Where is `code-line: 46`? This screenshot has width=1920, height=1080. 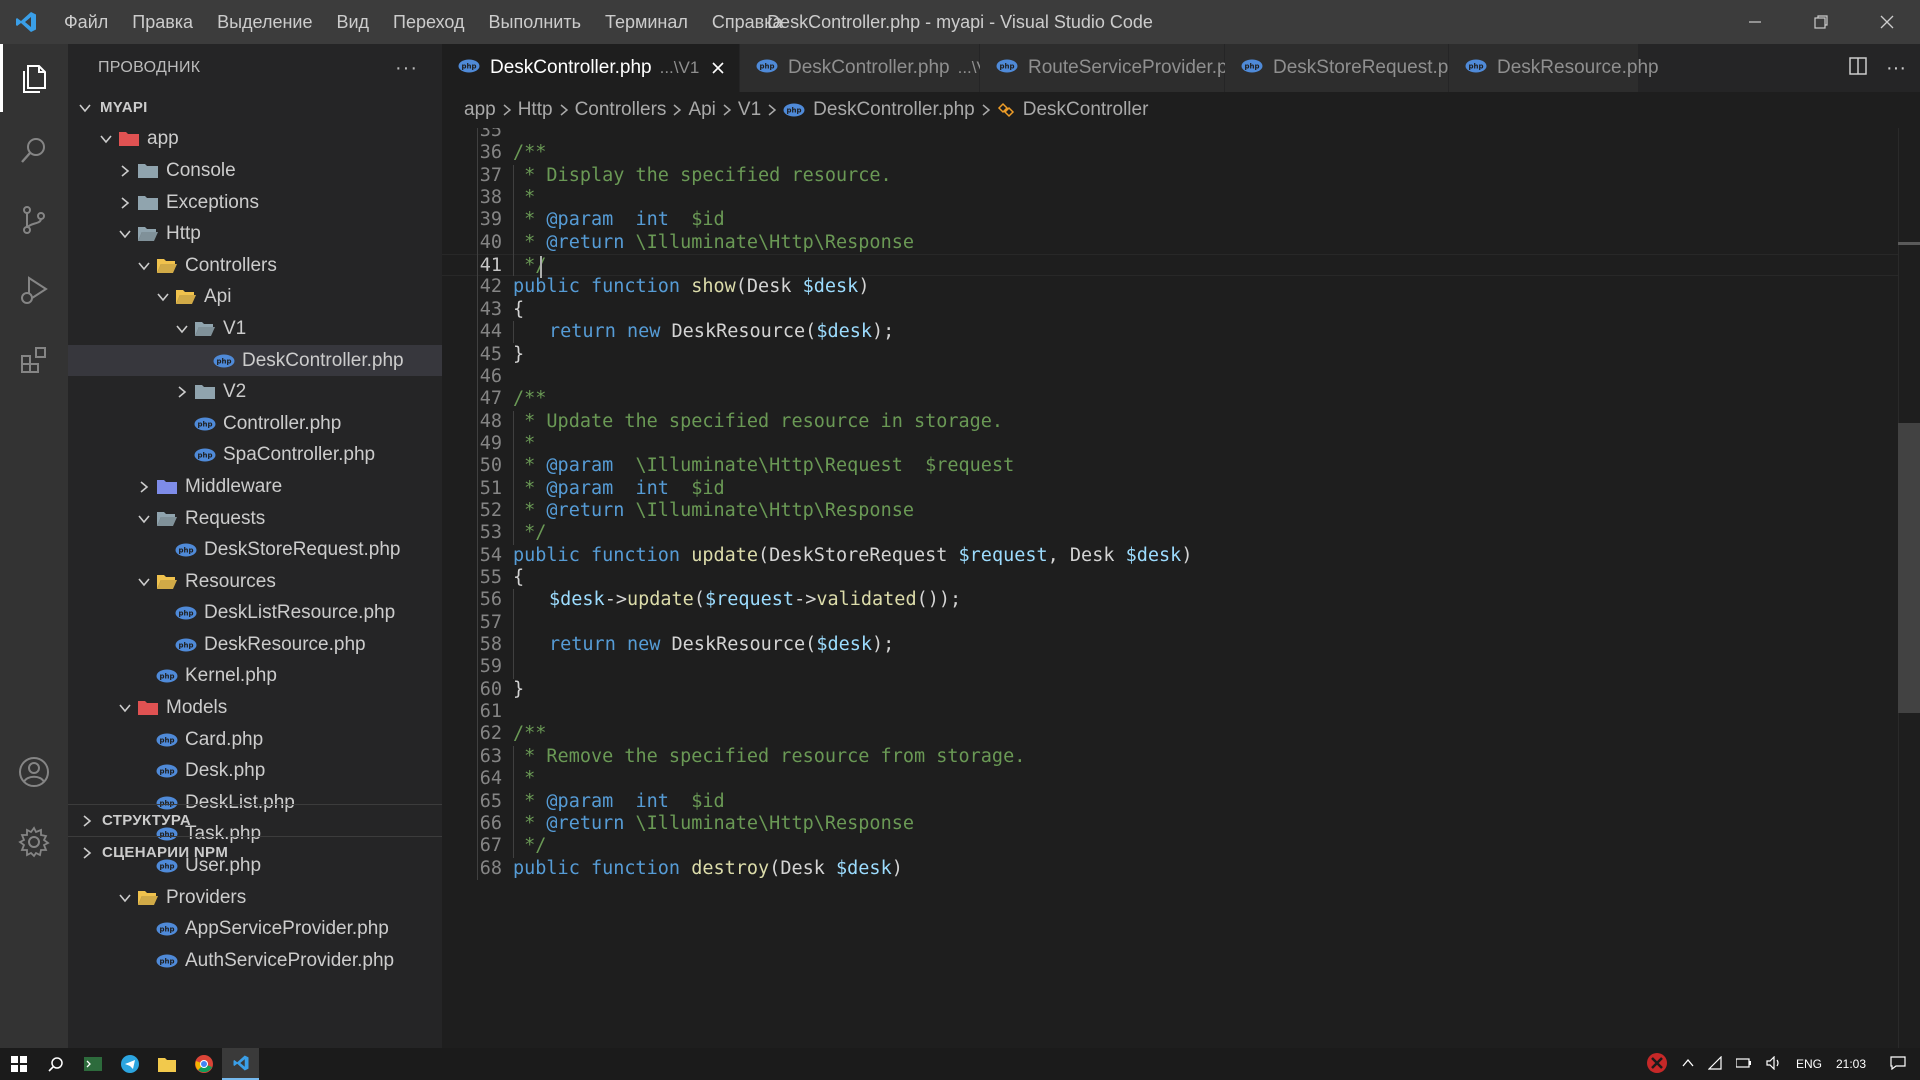 code-line: 46 is located at coordinates (1181, 377).